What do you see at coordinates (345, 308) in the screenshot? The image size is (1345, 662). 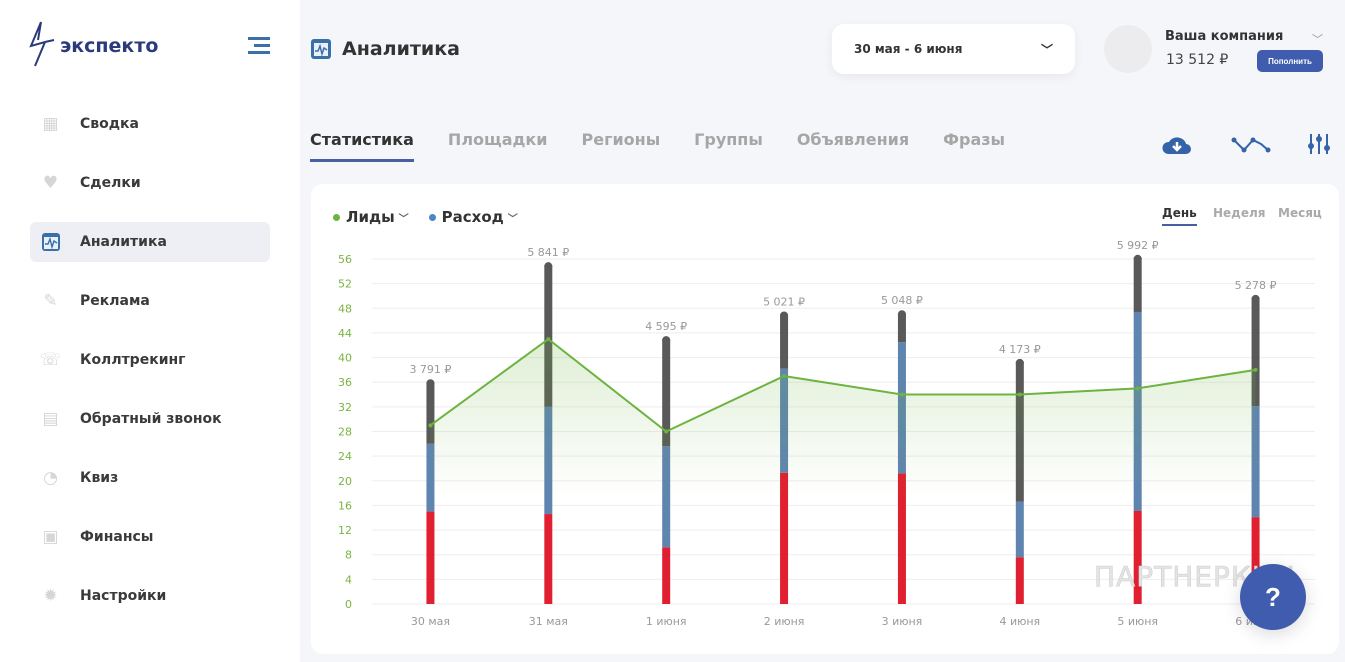 I see `y-tick-label: 48` at bounding box center [345, 308].